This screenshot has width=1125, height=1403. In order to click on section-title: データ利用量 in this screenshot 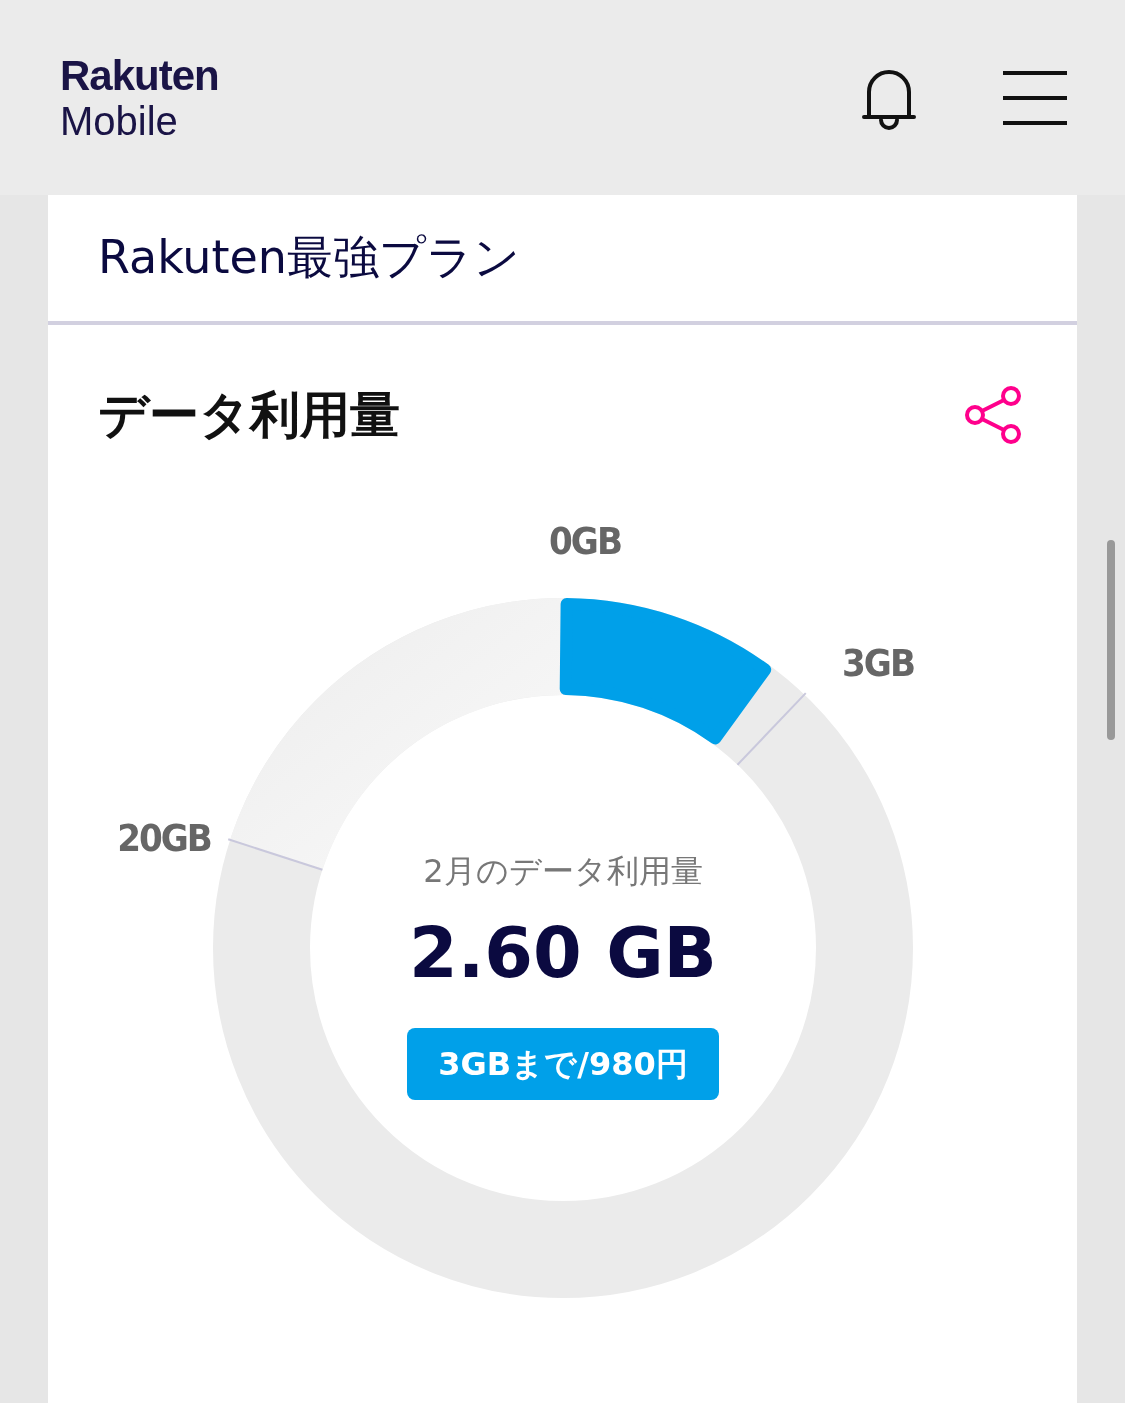, I will do `click(249, 415)`.